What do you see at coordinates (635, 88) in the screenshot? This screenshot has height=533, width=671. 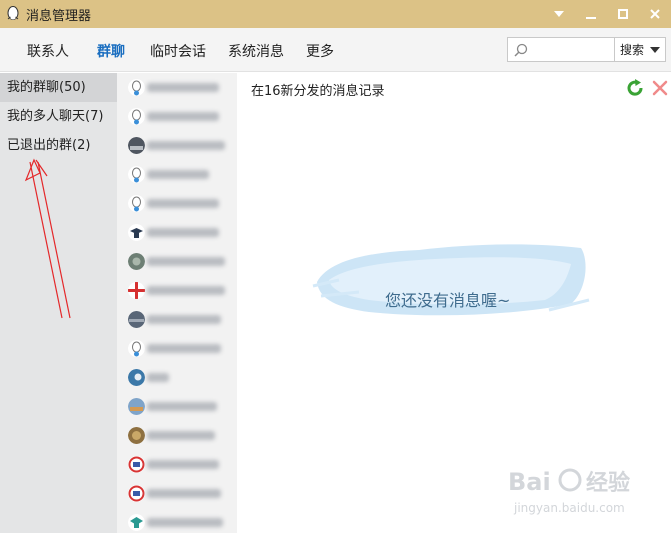 I see `refresh-icon` at bounding box center [635, 88].